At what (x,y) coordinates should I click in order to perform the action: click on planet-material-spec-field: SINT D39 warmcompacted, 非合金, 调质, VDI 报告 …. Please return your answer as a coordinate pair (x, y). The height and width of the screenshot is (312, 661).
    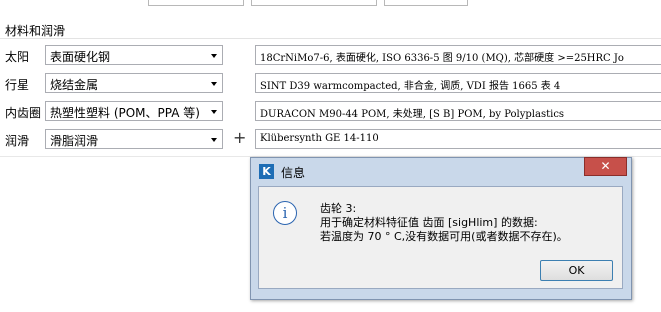
    Looking at the image, I should click on (458, 83).